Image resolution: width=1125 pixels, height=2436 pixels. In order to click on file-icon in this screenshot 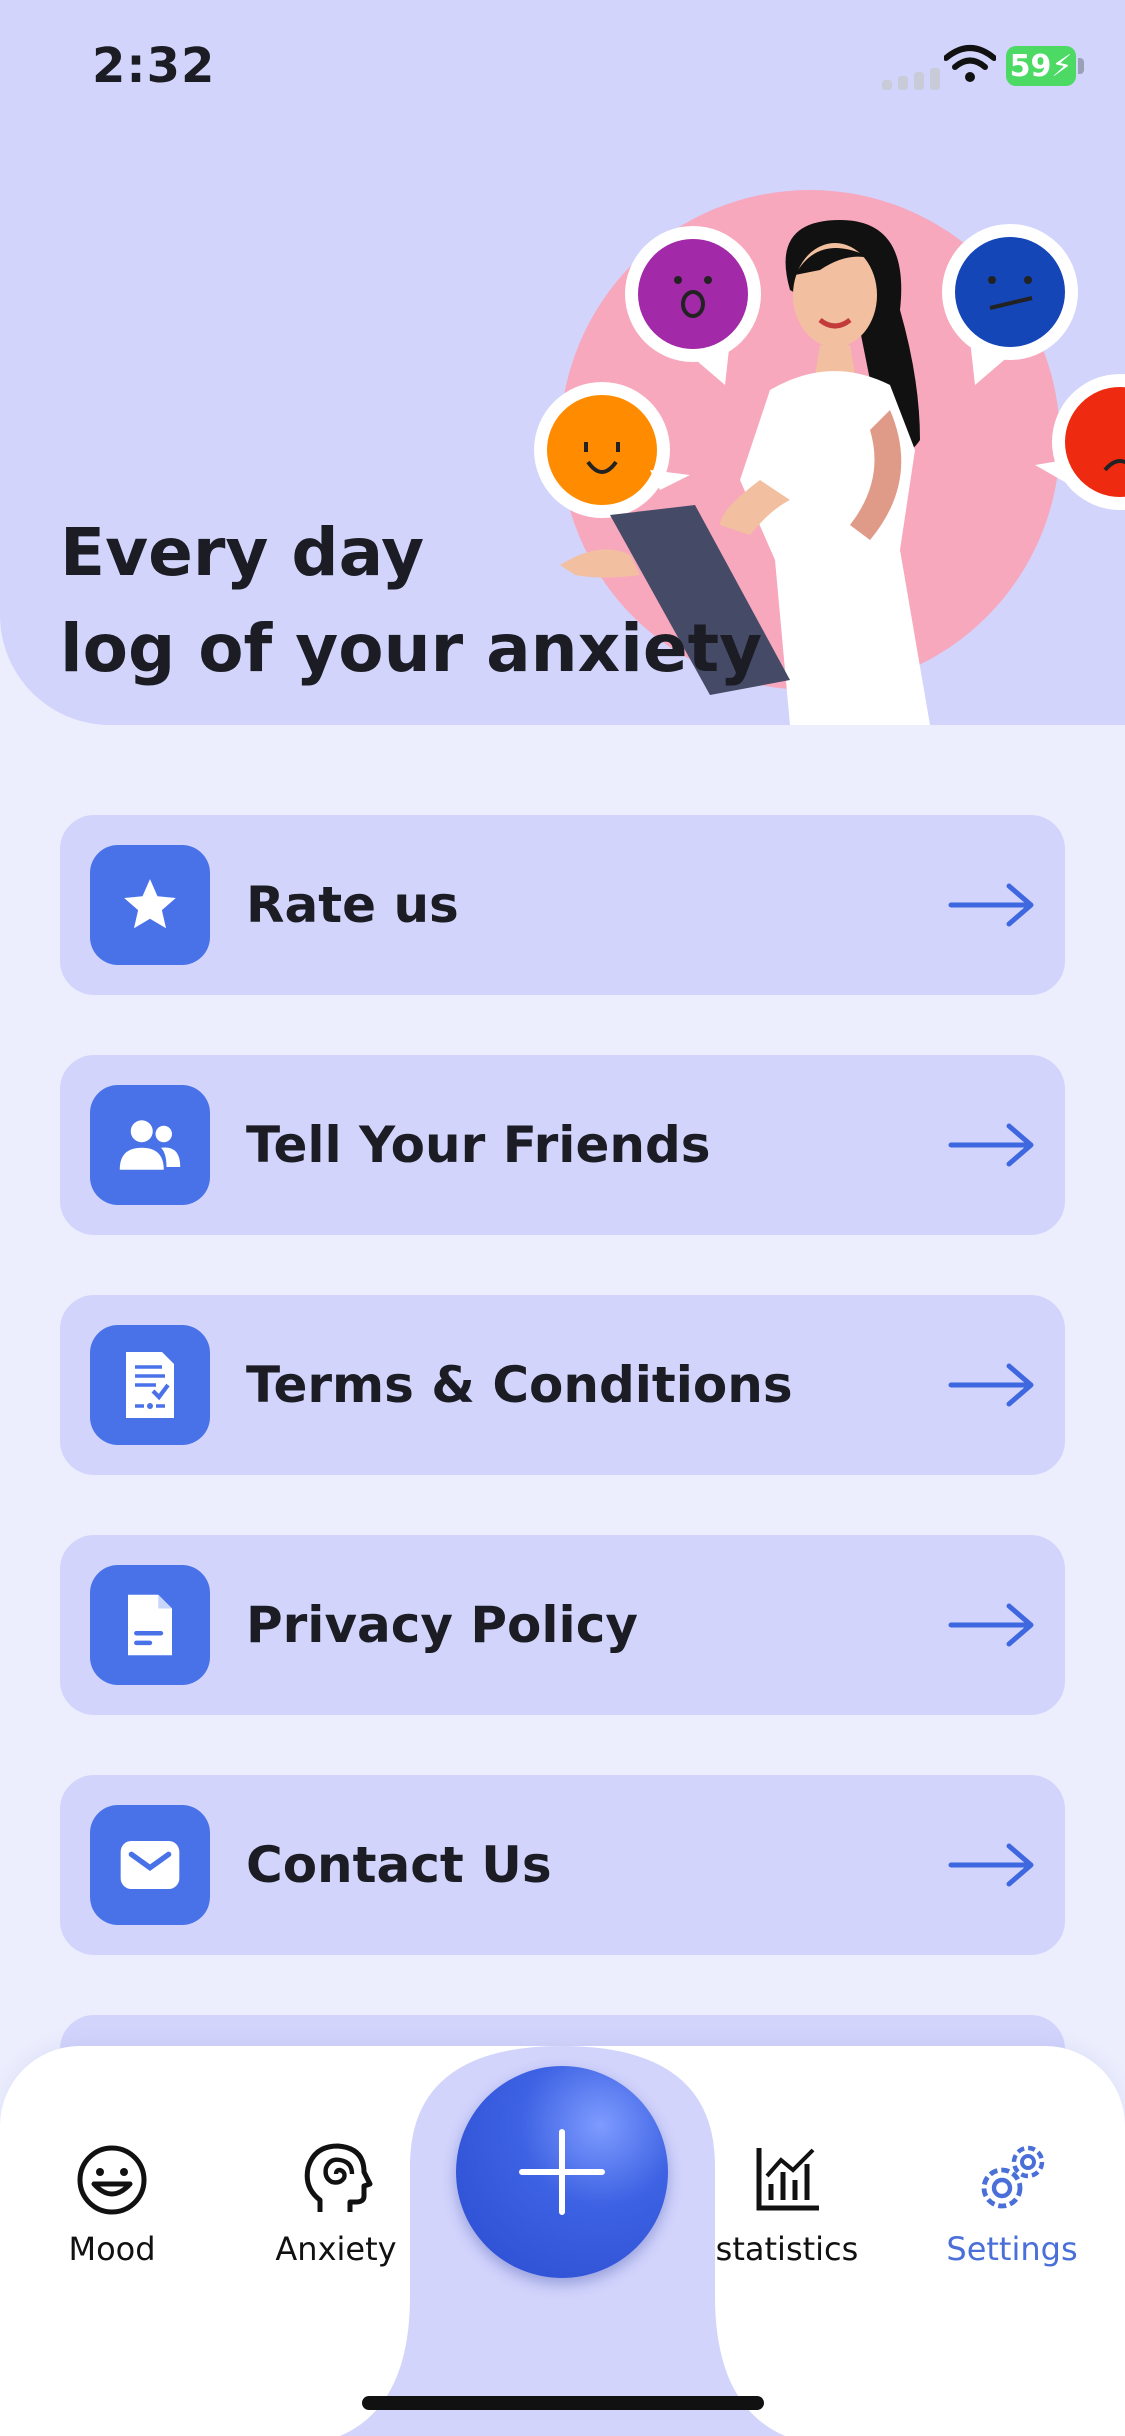, I will do `click(150, 1625)`.